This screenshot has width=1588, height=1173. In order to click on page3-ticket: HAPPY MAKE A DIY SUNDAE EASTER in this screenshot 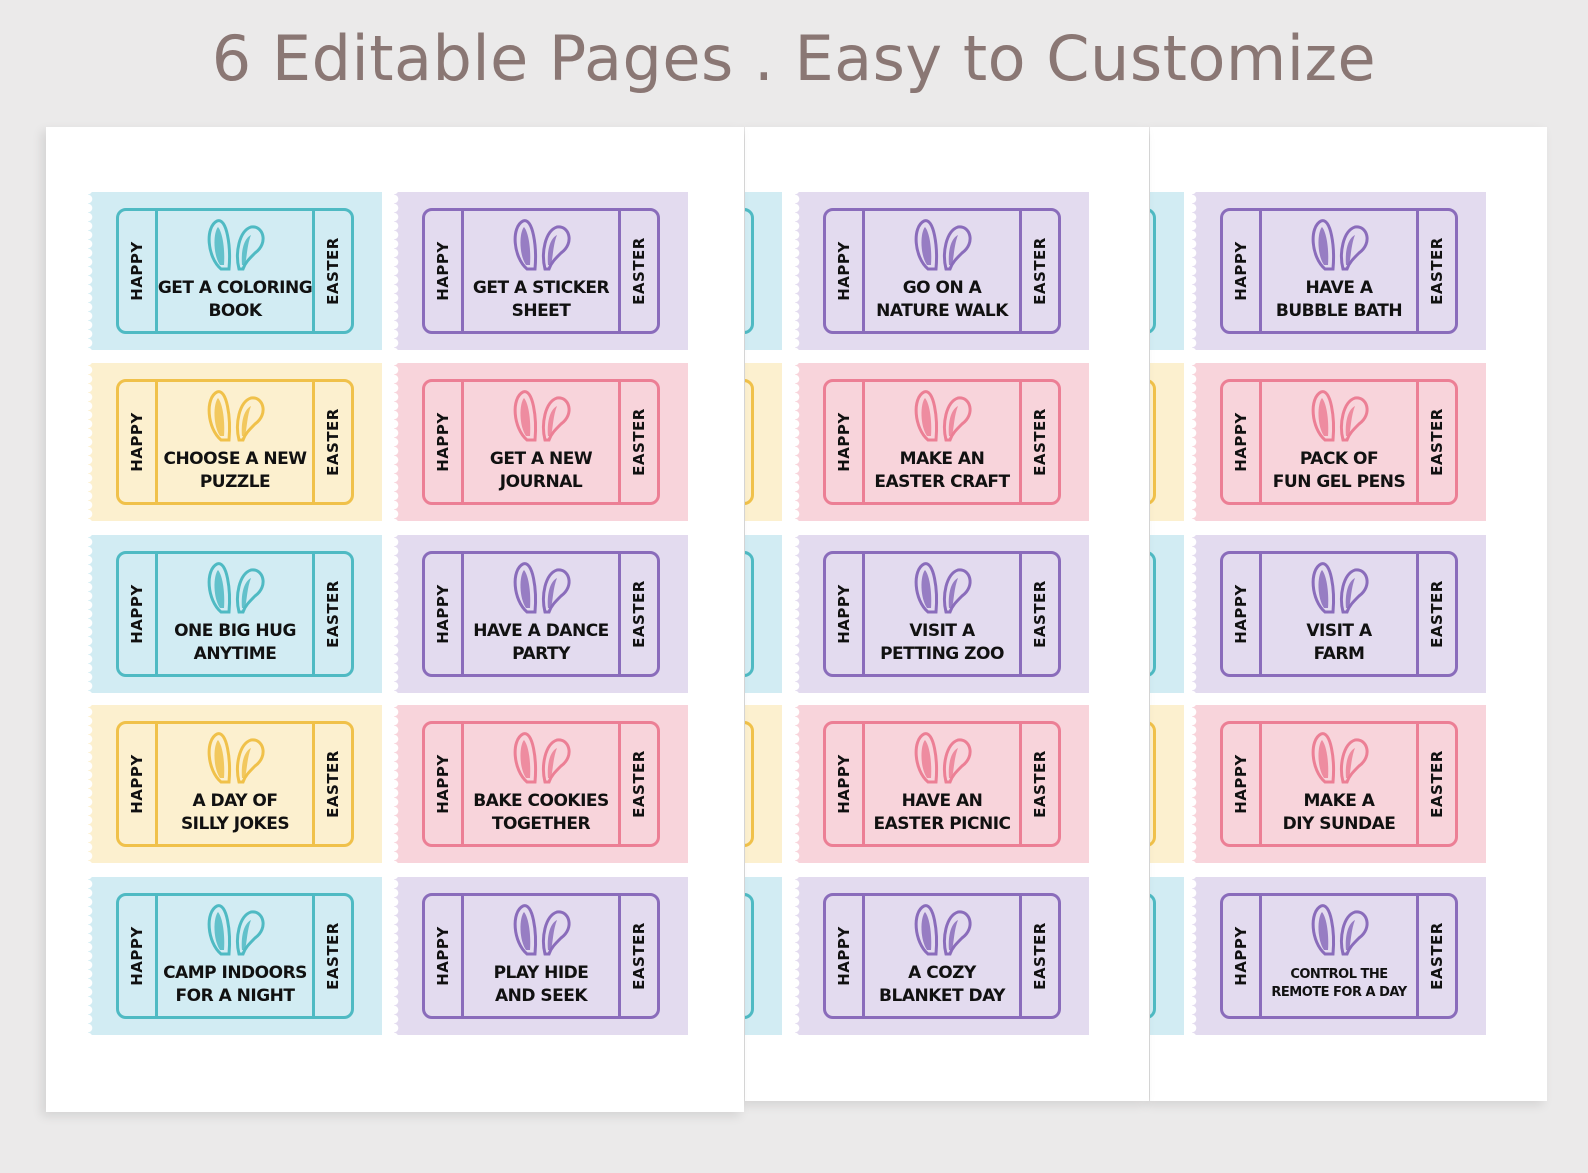, I will do `click(1339, 784)`.